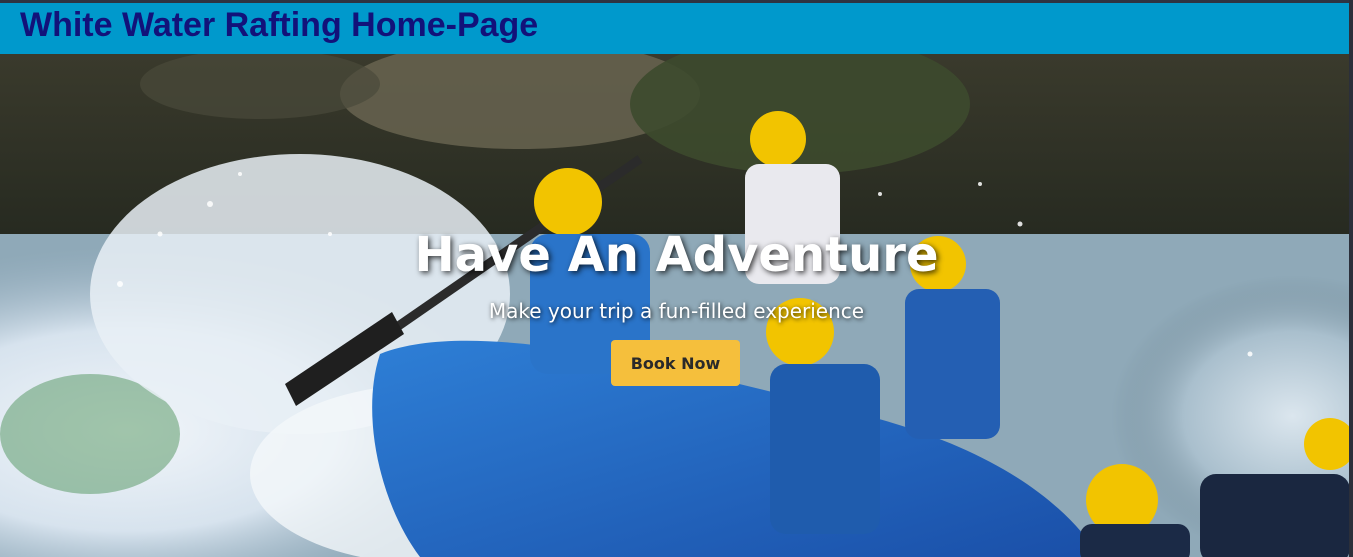  What do you see at coordinates (676, 255) in the screenshot?
I see `hero-heading: Have An Adventure` at bounding box center [676, 255].